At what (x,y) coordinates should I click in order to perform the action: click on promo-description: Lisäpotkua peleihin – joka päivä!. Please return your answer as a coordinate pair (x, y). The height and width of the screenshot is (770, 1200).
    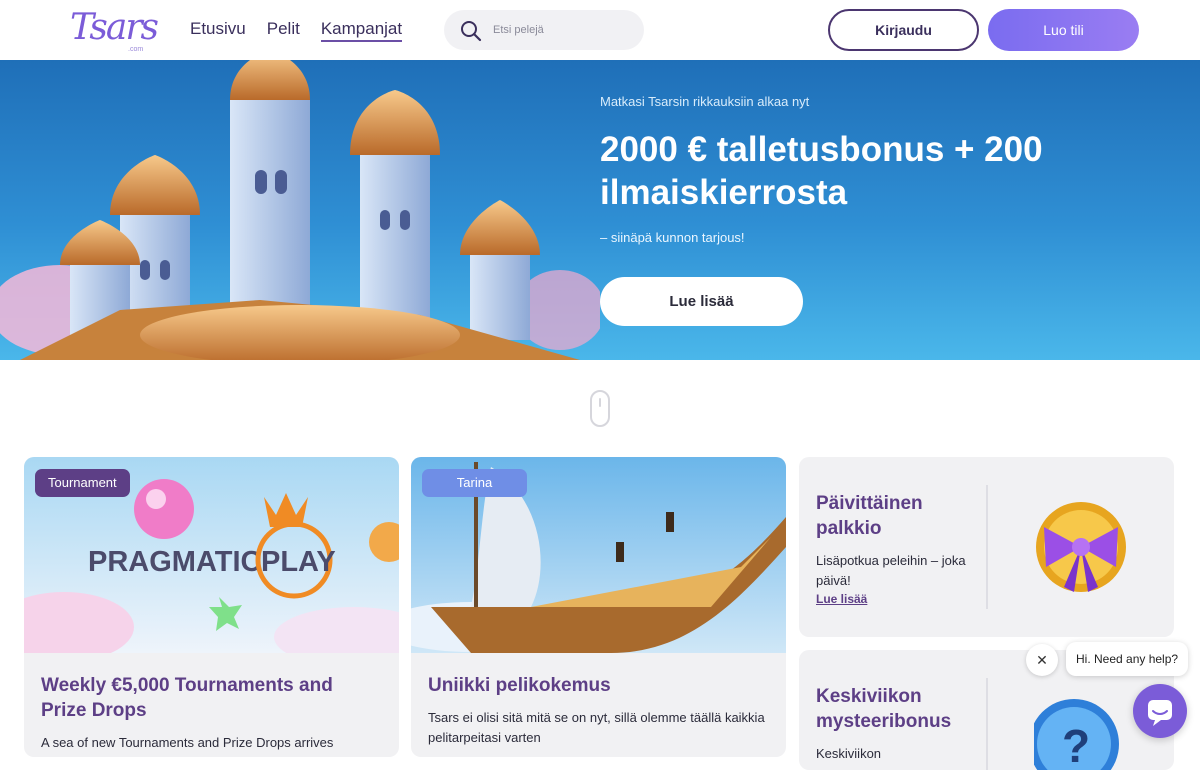
    Looking at the image, I should click on (891, 570).